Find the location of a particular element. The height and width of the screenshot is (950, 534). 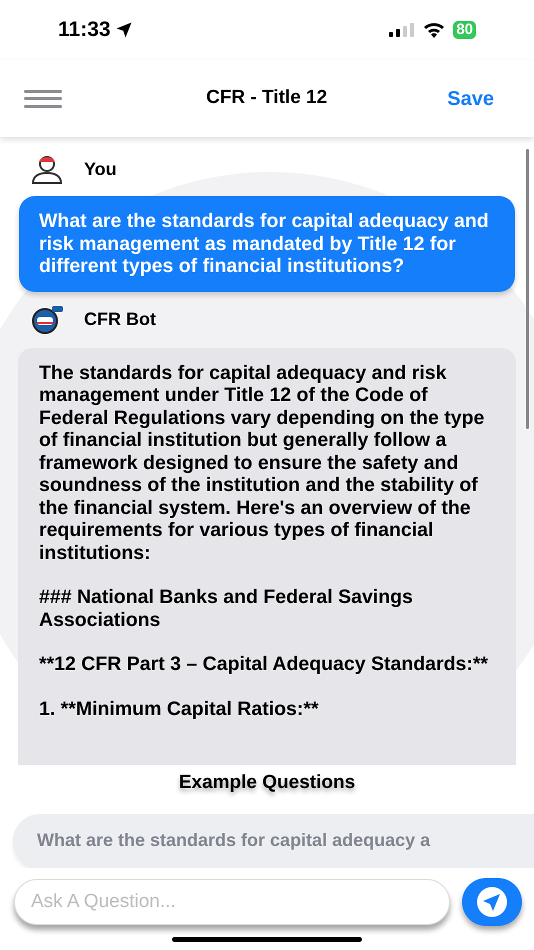

paper-plane-icon is located at coordinates (492, 902).